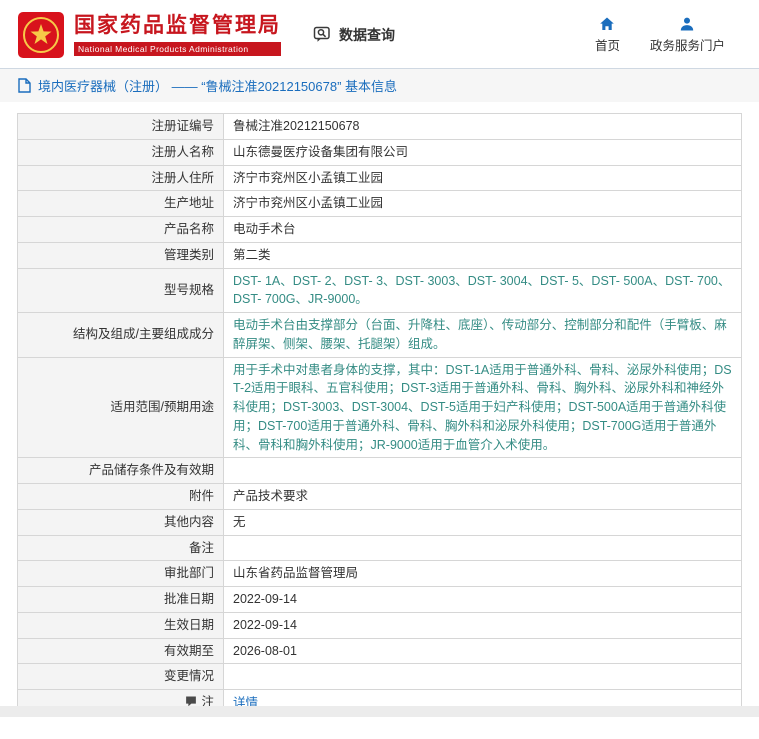 The width and height of the screenshot is (759, 739). I want to click on row-label: 结构及组成/主要组成成分, so click(120, 335).